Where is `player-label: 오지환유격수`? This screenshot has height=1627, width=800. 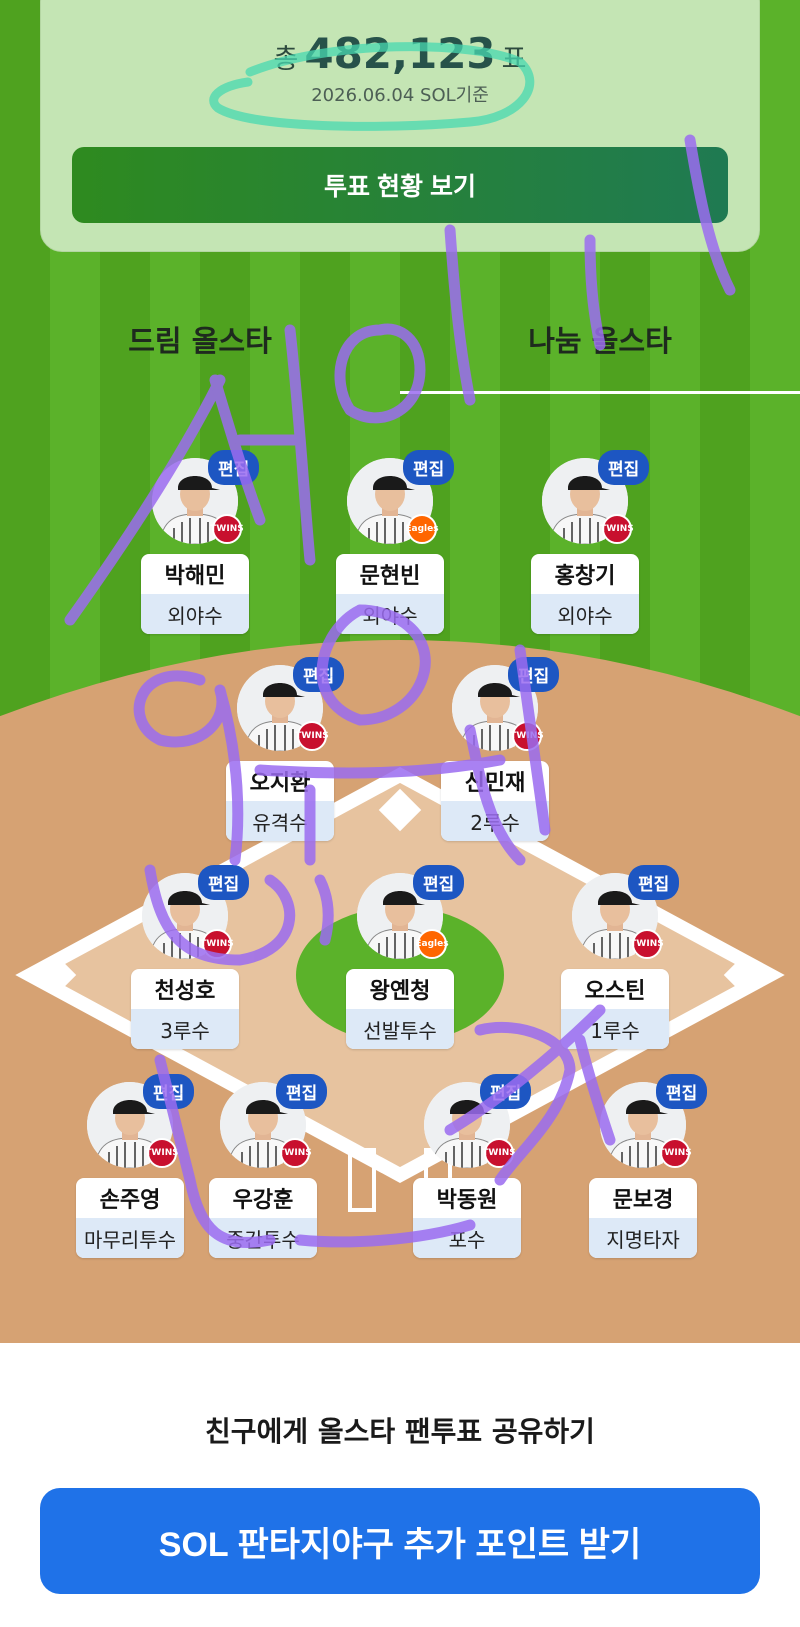
player-label: 오지환유격수 is located at coordinates (280, 801).